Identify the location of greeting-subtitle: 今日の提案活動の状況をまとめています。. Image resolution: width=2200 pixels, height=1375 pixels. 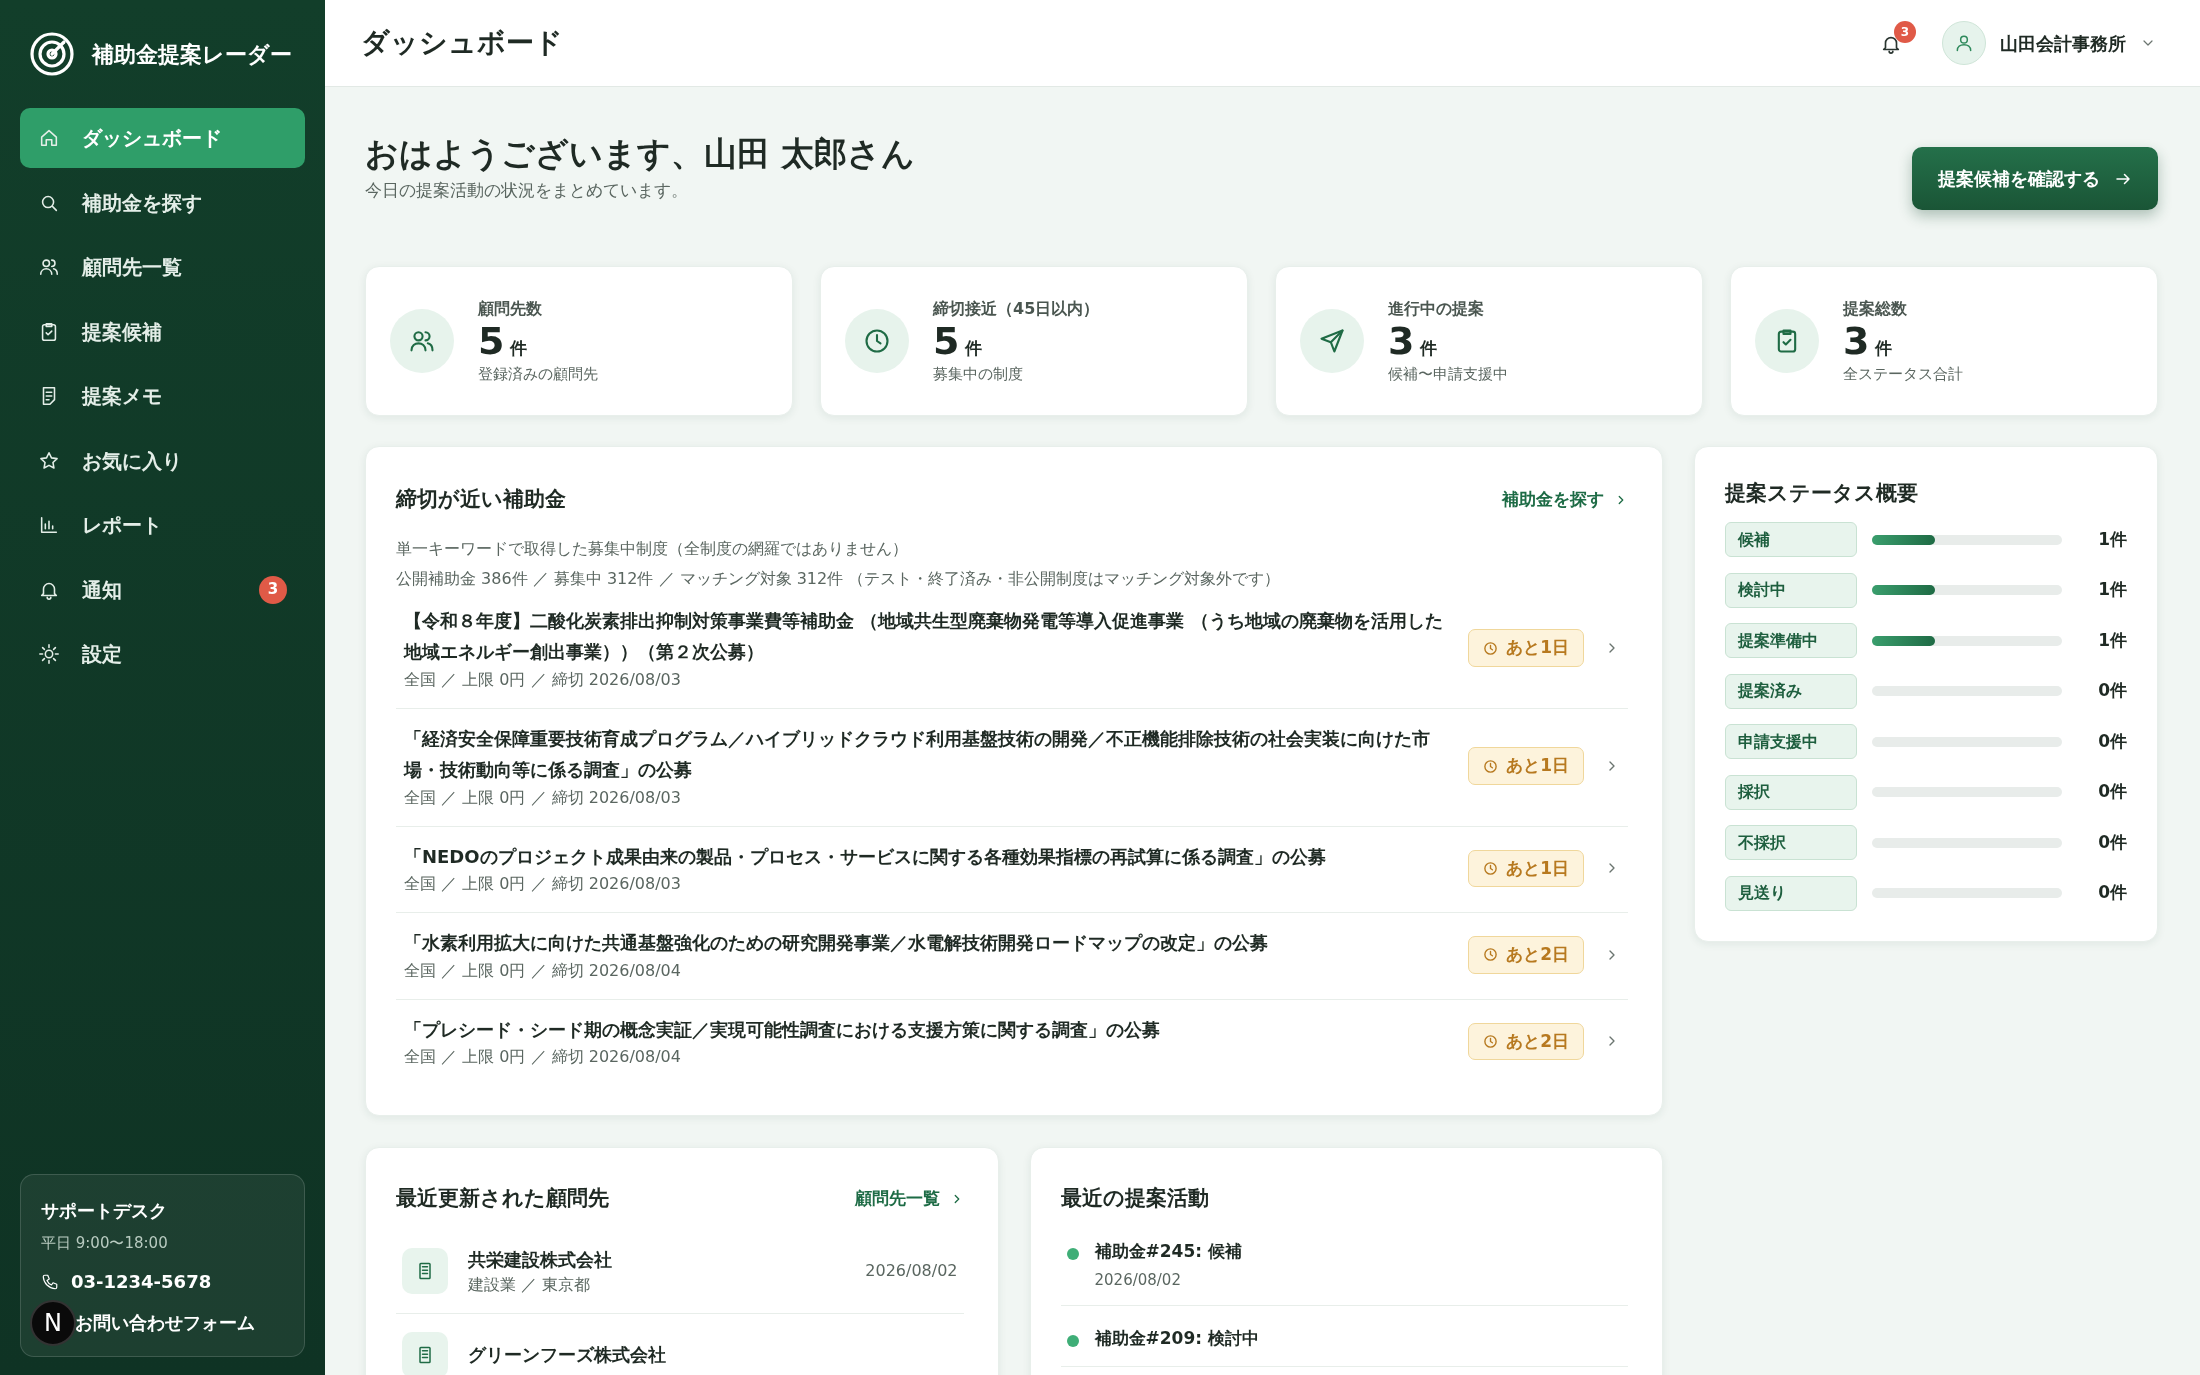
(527, 190).